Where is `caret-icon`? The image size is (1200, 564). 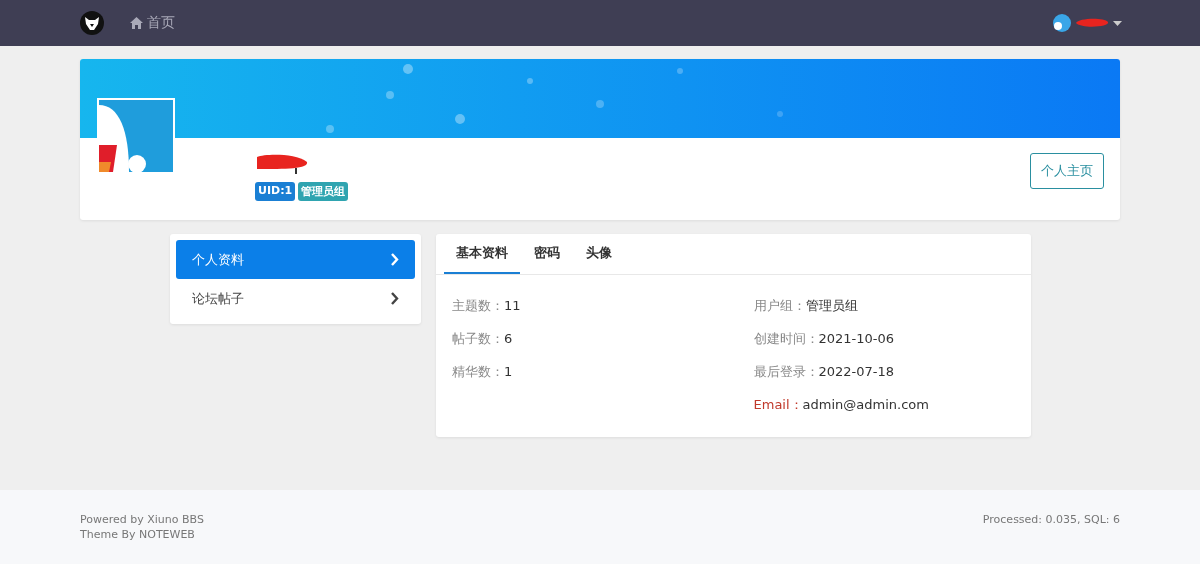 caret-icon is located at coordinates (1117, 23).